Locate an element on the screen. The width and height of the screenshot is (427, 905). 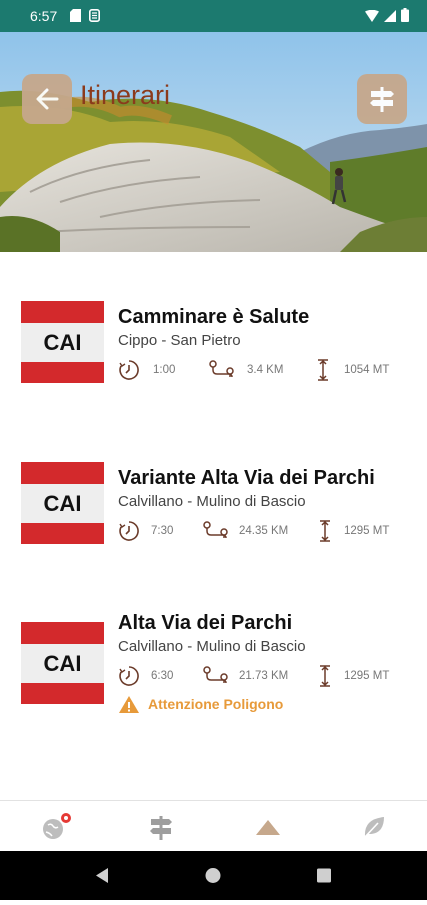
itinerary-name: Camminare è Salute is located at coordinates (214, 317).